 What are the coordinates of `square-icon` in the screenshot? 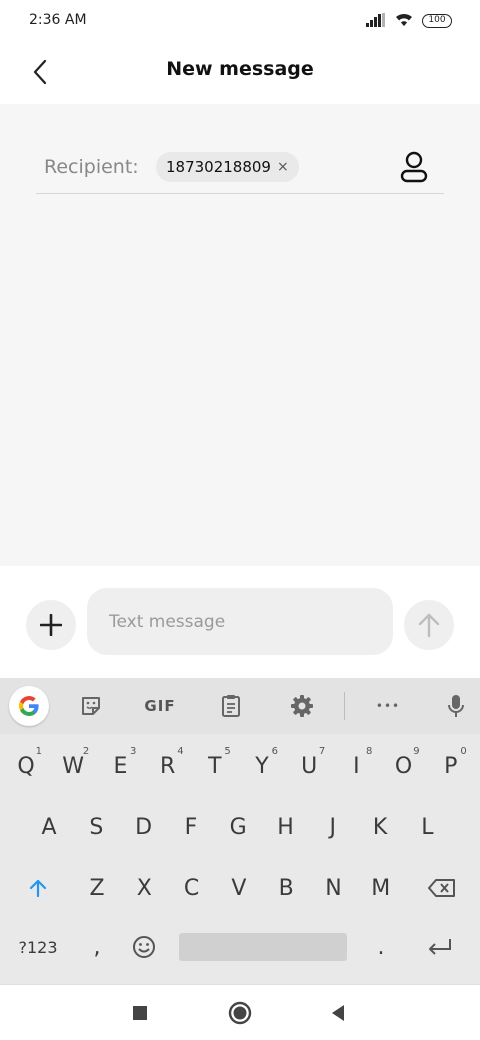 It's located at (140, 1013).